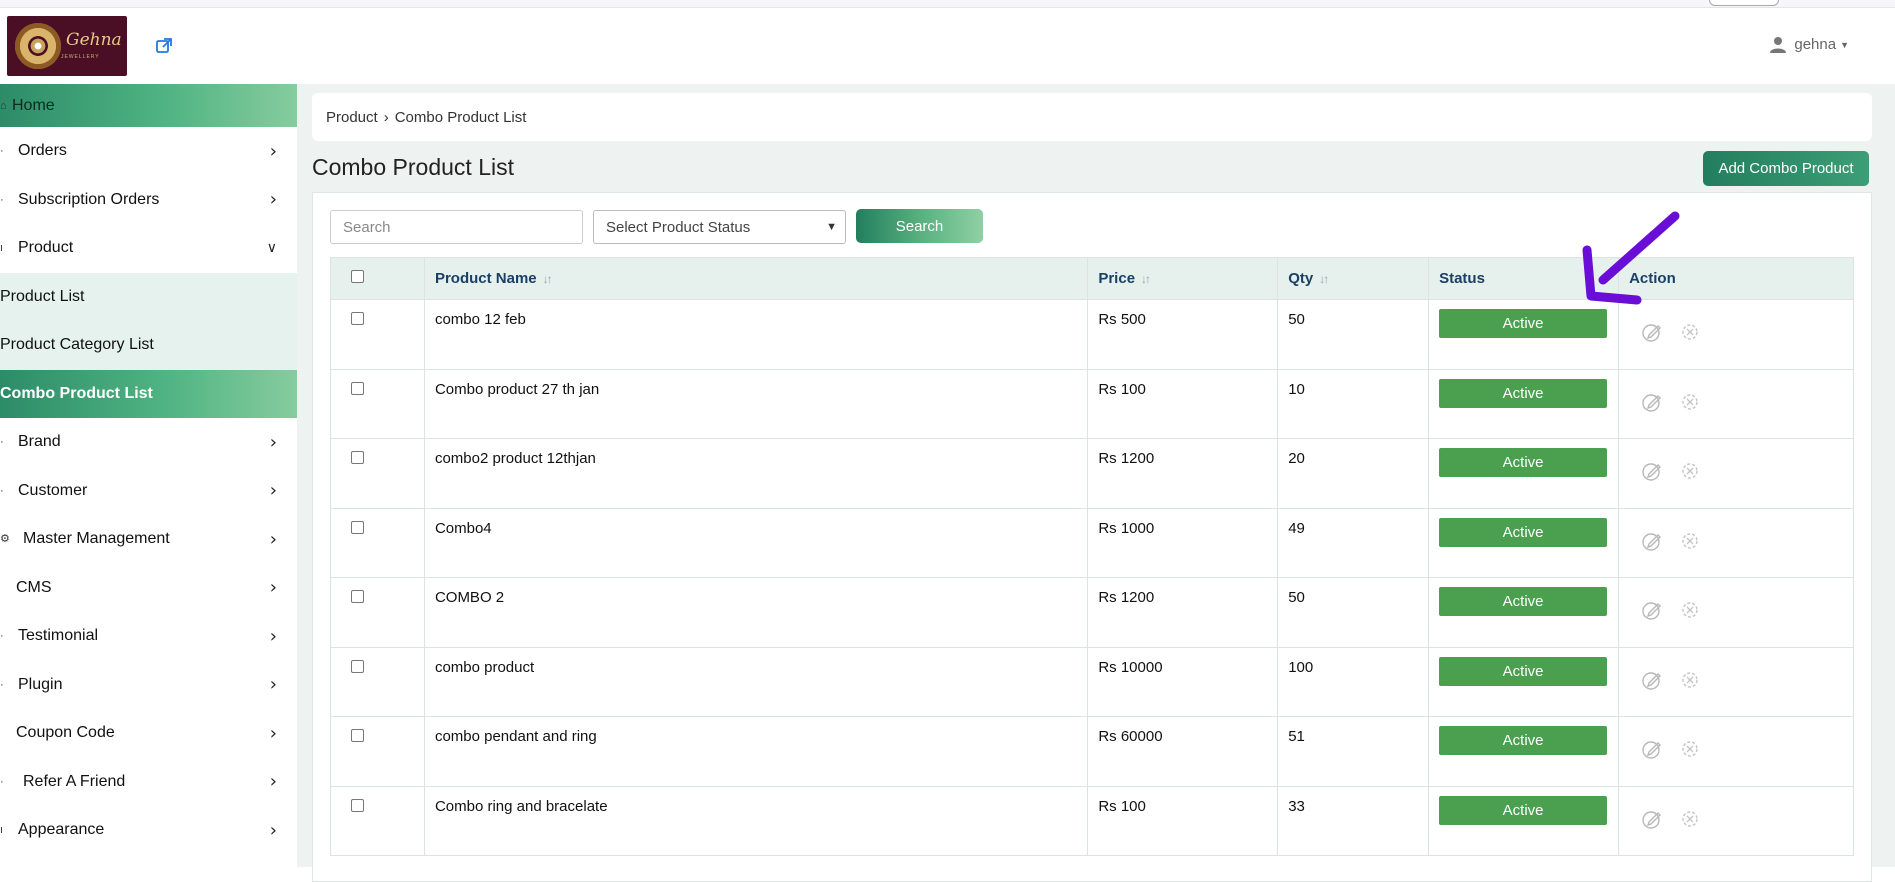  Describe the element at coordinates (148, 151) in the screenshot. I see `sidebar-item-orders: · Orders ›` at that location.